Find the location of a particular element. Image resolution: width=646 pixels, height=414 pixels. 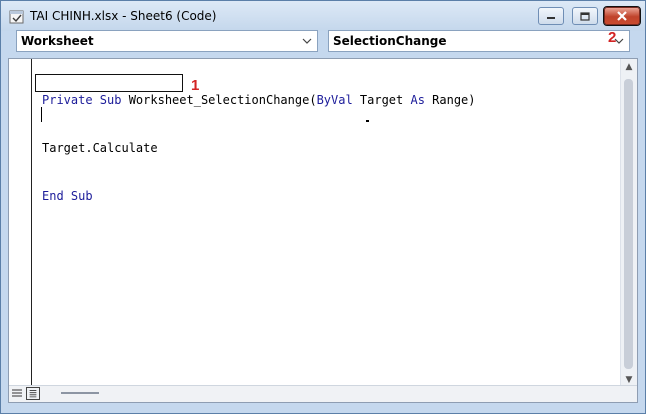

editor-bottom-bar is located at coordinates (323, 393).